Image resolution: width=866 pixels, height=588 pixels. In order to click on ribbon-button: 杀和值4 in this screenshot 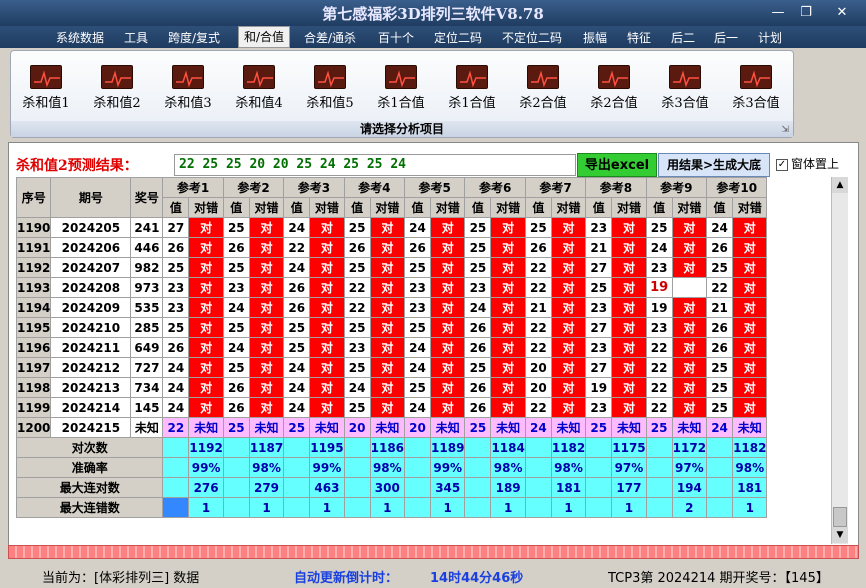, I will do `click(259, 88)`.